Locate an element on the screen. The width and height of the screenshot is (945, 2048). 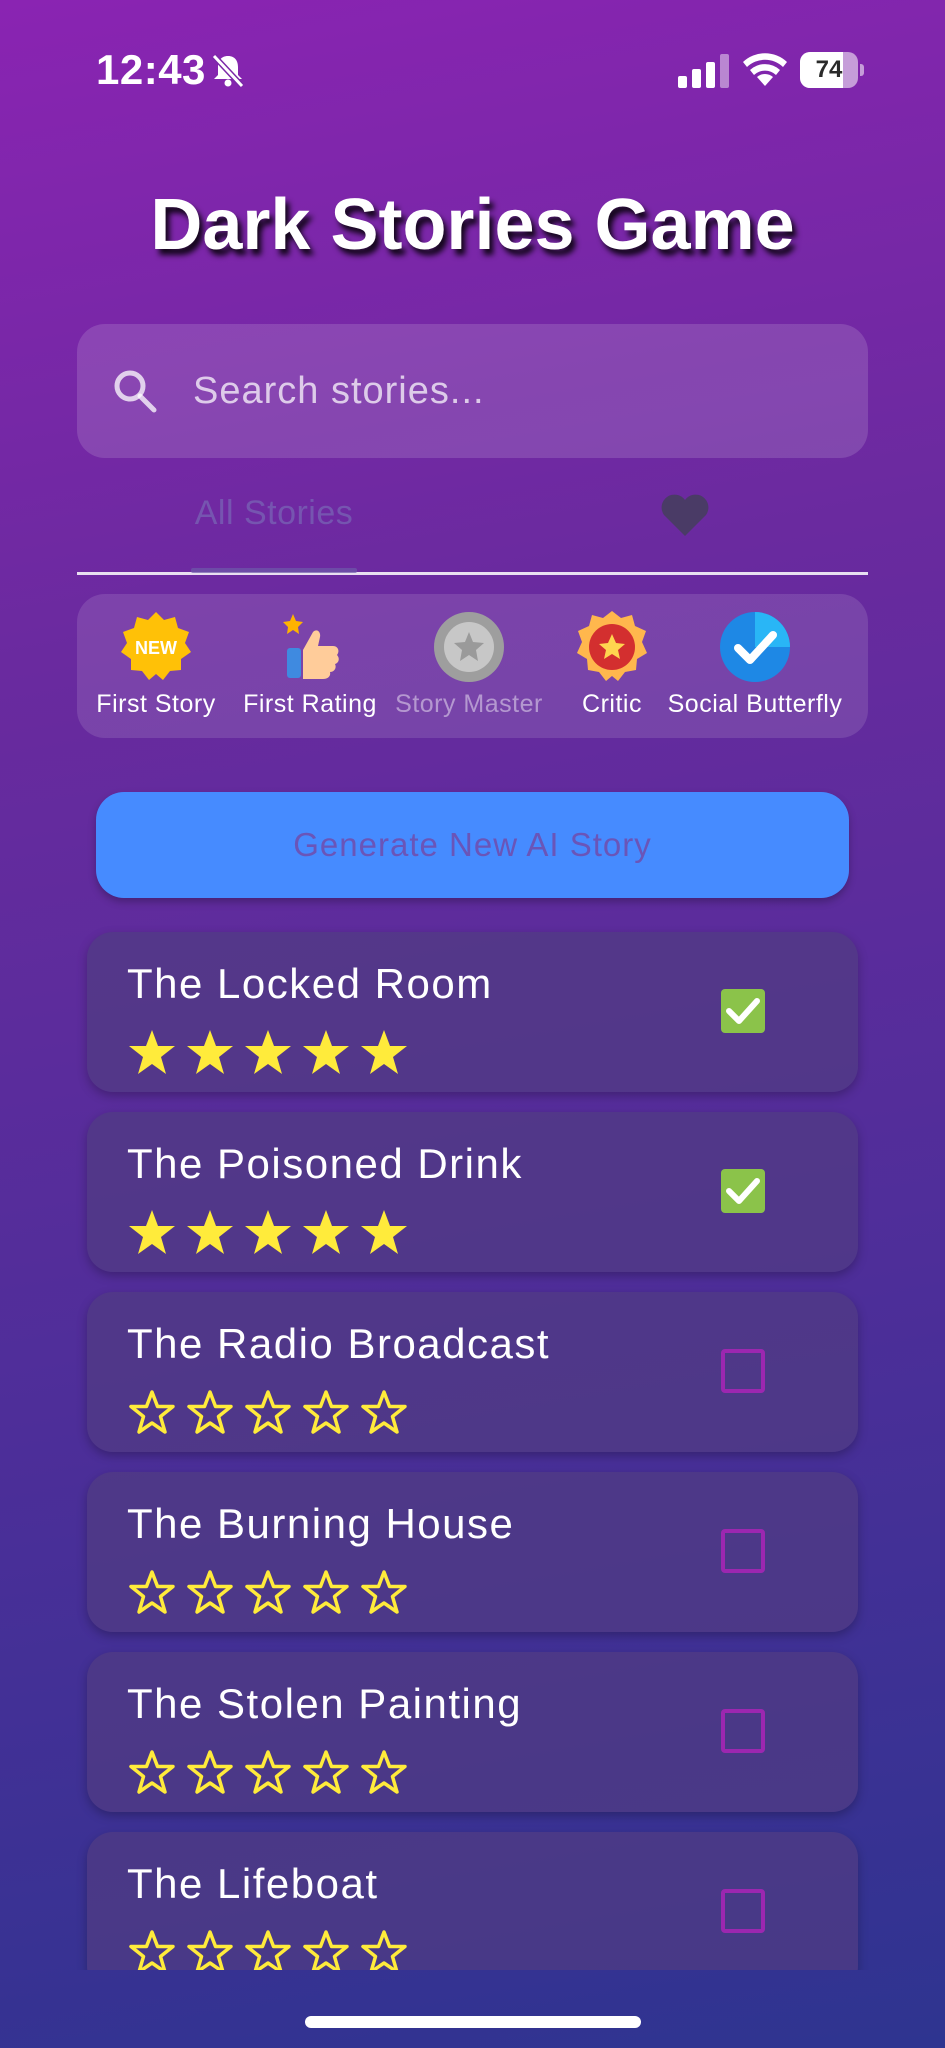
svg-text: NEW is located at coordinates (156, 648).